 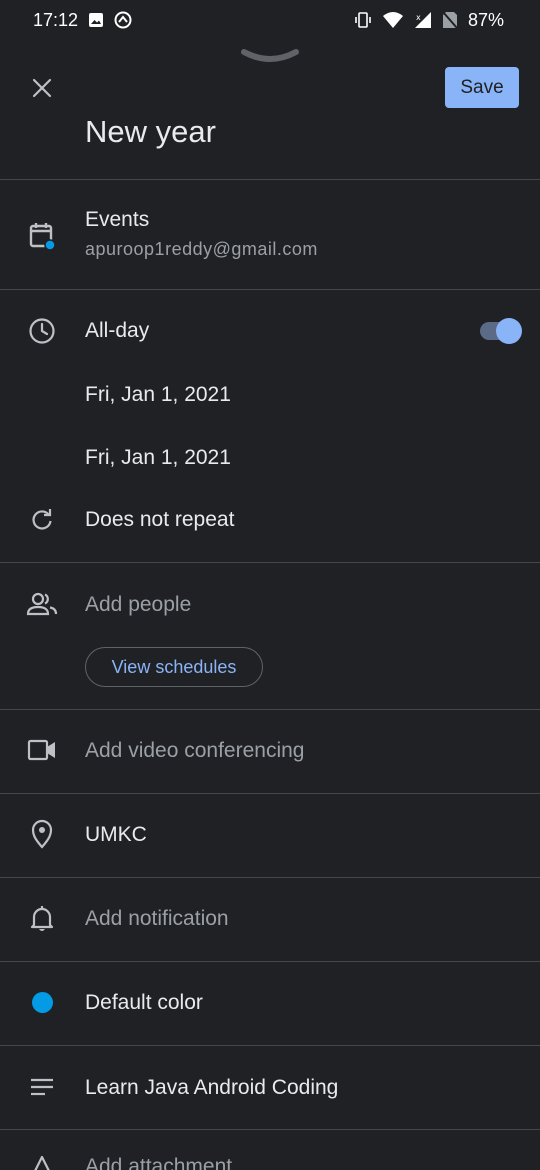 I want to click on end-date: Fri, Jan 1, 2021, so click(x=158, y=458).